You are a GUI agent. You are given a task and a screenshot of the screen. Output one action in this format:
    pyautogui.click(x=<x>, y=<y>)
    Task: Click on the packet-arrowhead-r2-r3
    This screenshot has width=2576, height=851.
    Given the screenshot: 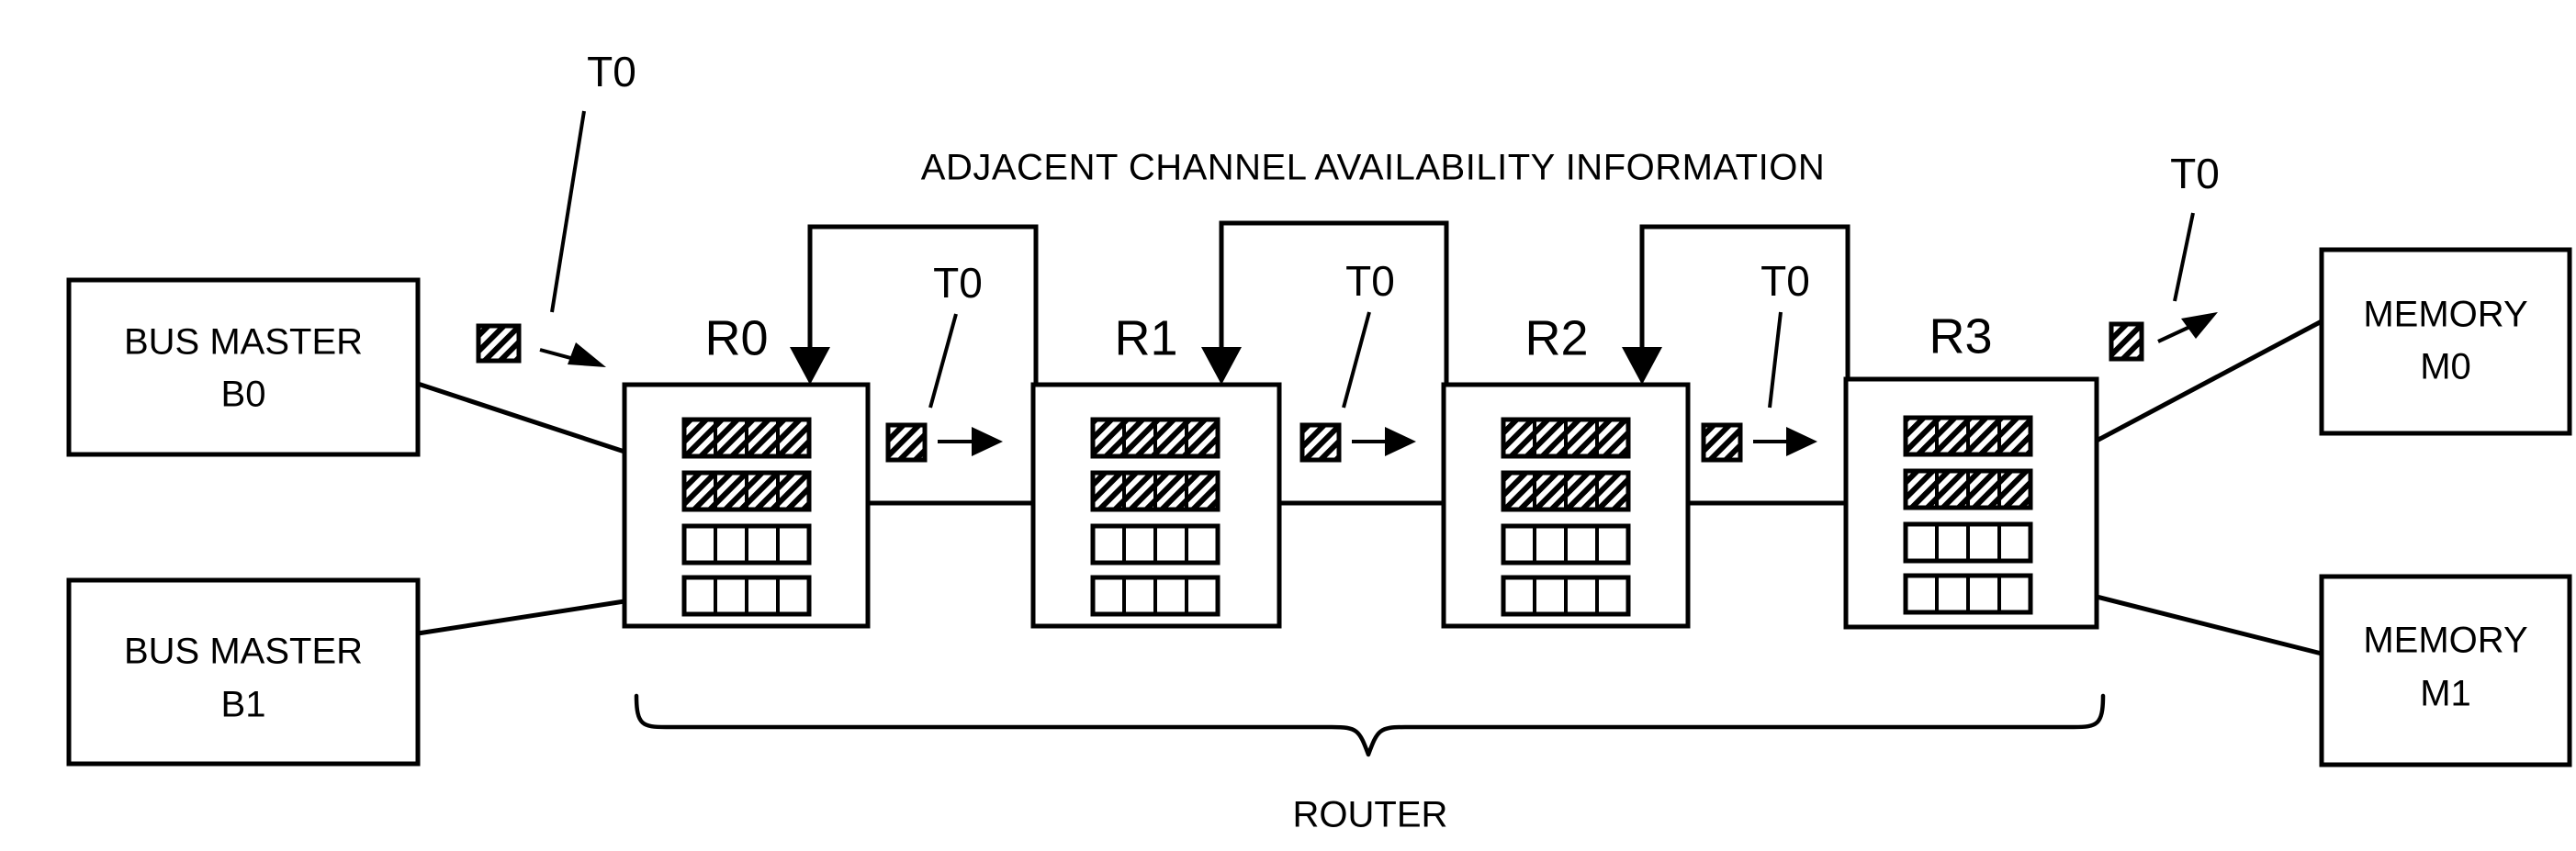 What is the action you would take?
    pyautogui.click(x=1801, y=442)
    